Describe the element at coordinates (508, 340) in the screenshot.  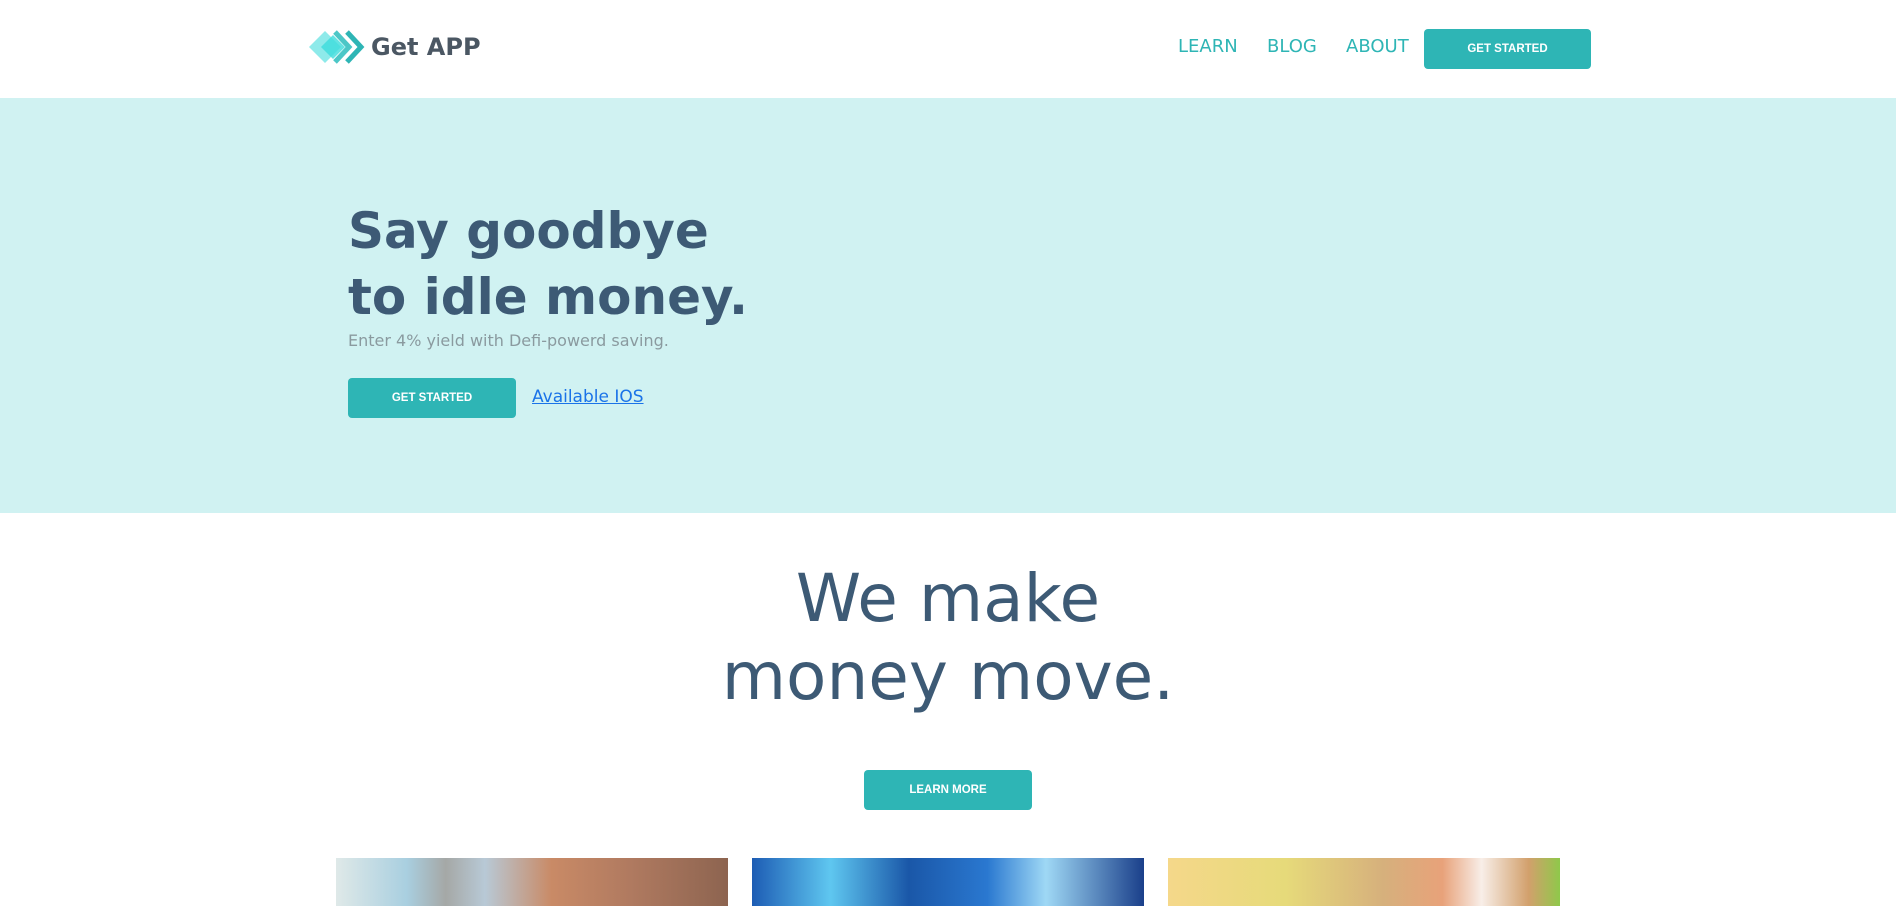
I see `hero-subtitle: Enter 4% yield with Defi-powerd saving.` at that location.